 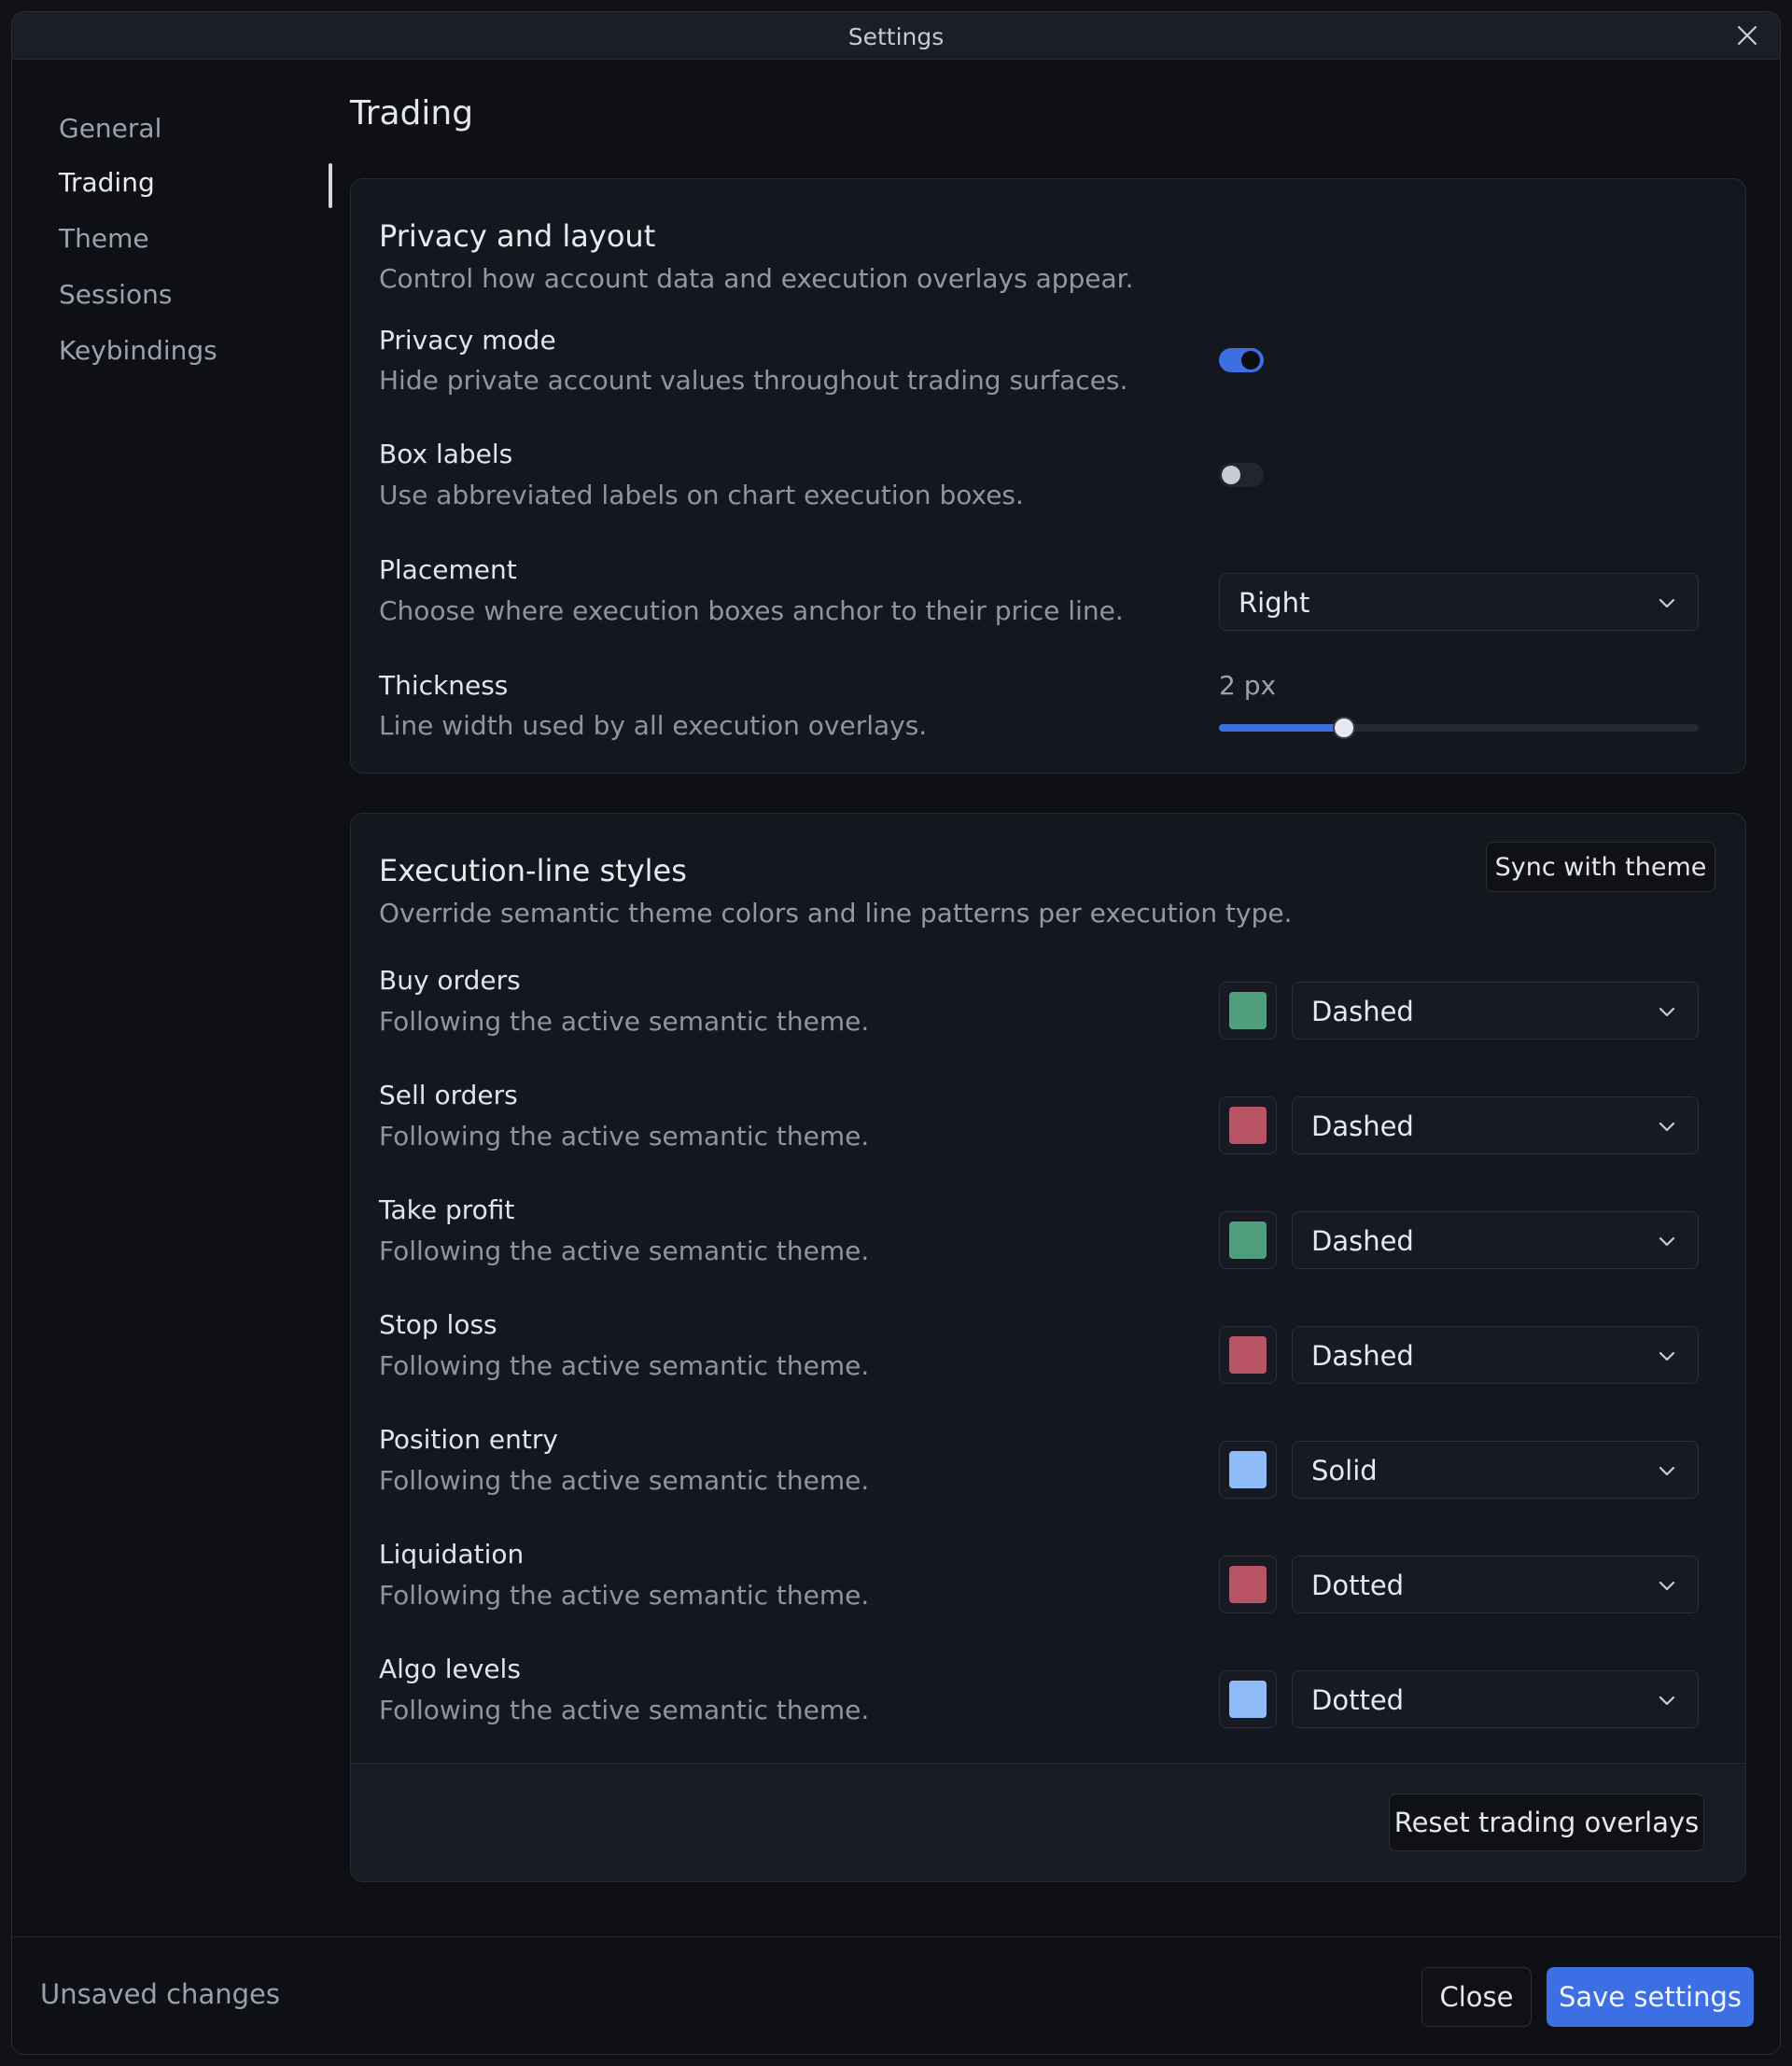 I want to click on liquidation-color-button, so click(x=1248, y=1584).